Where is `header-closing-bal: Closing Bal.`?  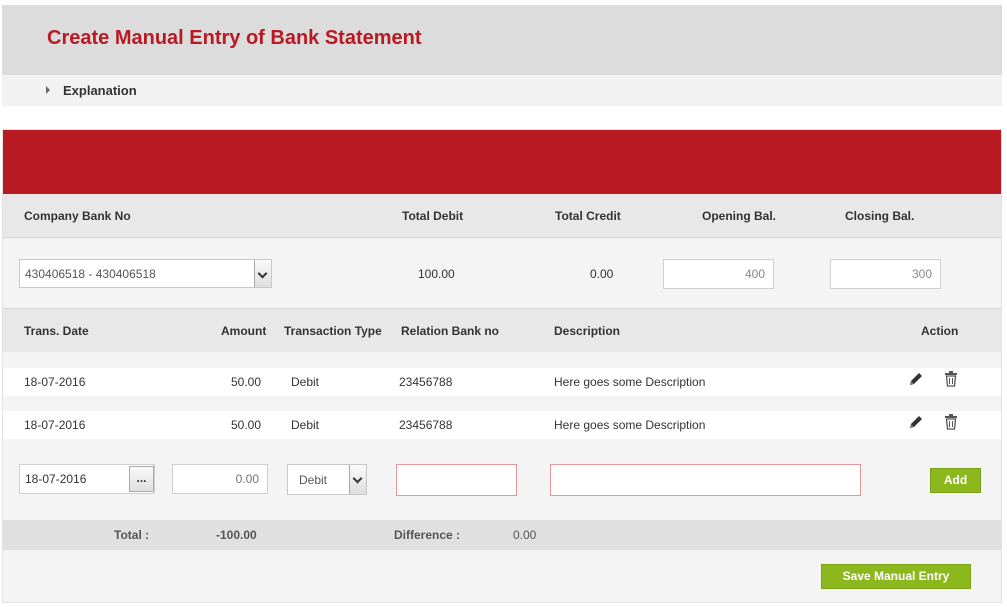 header-closing-bal: Closing Bal. is located at coordinates (880, 216).